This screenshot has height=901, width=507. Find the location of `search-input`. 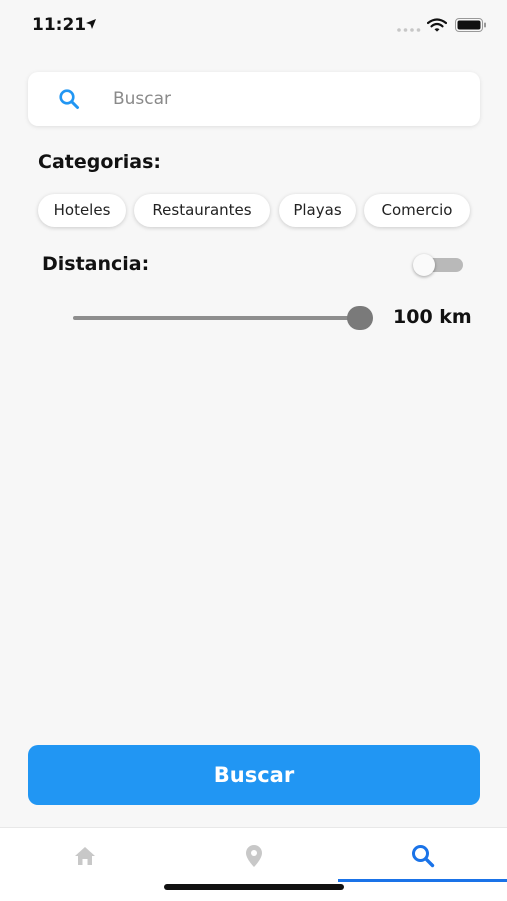

search-input is located at coordinates (283, 99).